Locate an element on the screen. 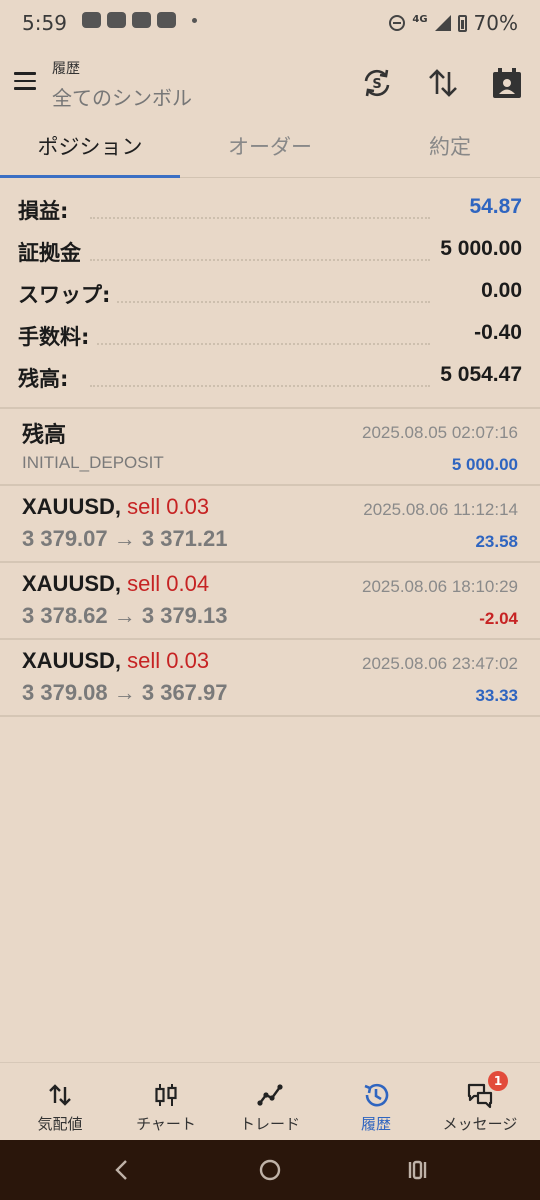  nav-quotes: 気配値 is located at coordinates (60, 1102).